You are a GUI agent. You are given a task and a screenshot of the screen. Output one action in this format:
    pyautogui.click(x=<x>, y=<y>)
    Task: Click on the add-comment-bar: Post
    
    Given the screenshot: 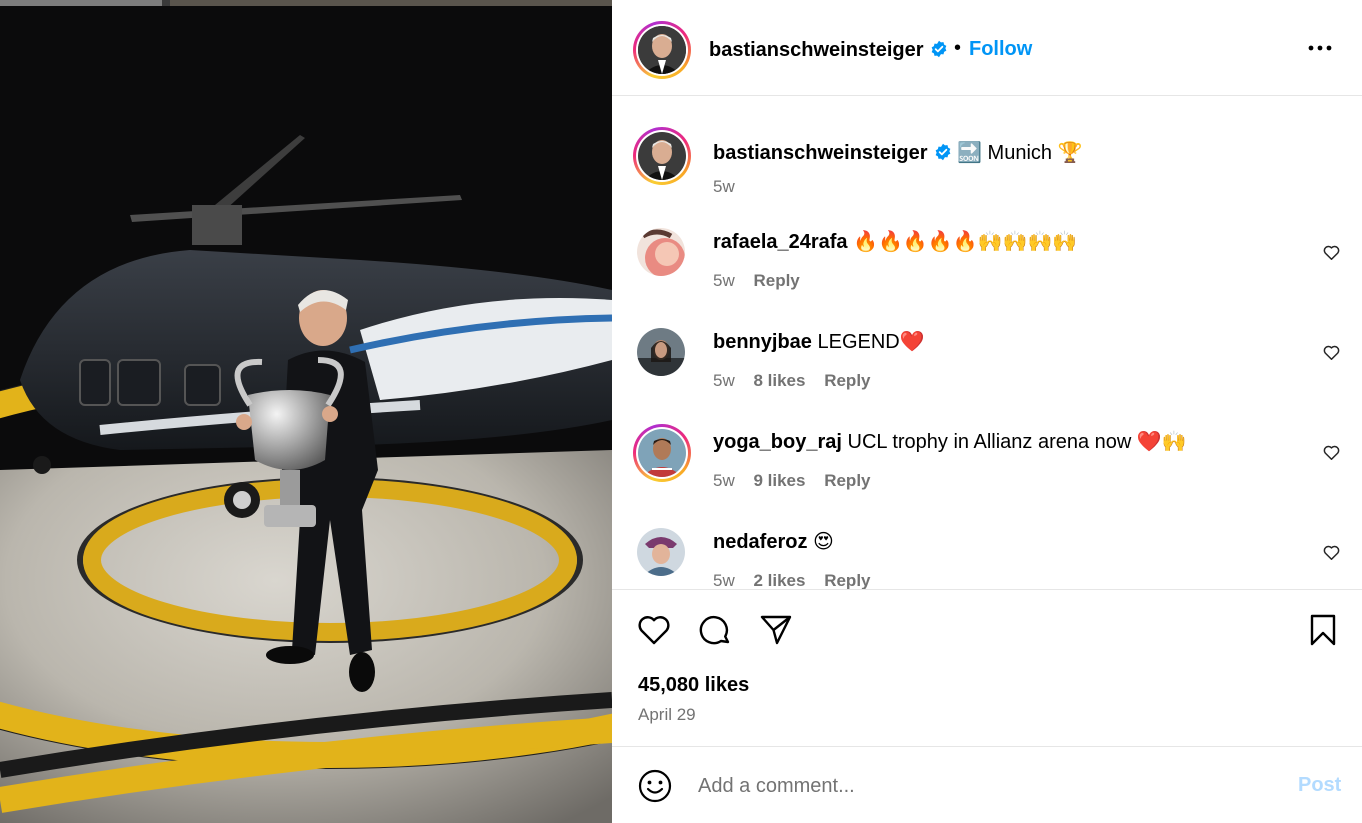 What is the action you would take?
    pyautogui.click(x=987, y=784)
    